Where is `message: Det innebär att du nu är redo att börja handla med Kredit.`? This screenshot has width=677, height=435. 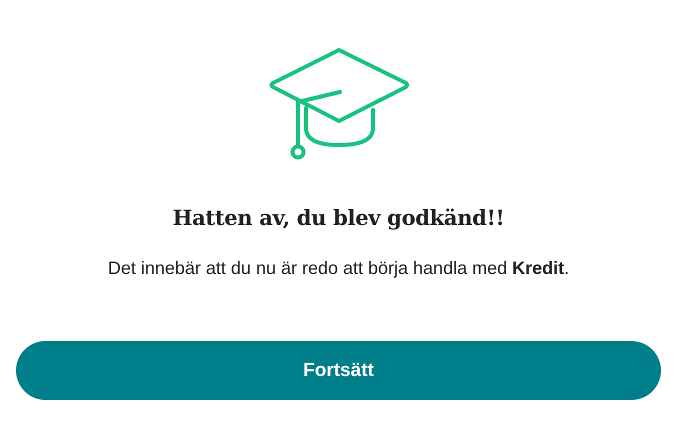 message: Det innebär att du nu är redo att börja handla med Kredit. is located at coordinates (339, 268).